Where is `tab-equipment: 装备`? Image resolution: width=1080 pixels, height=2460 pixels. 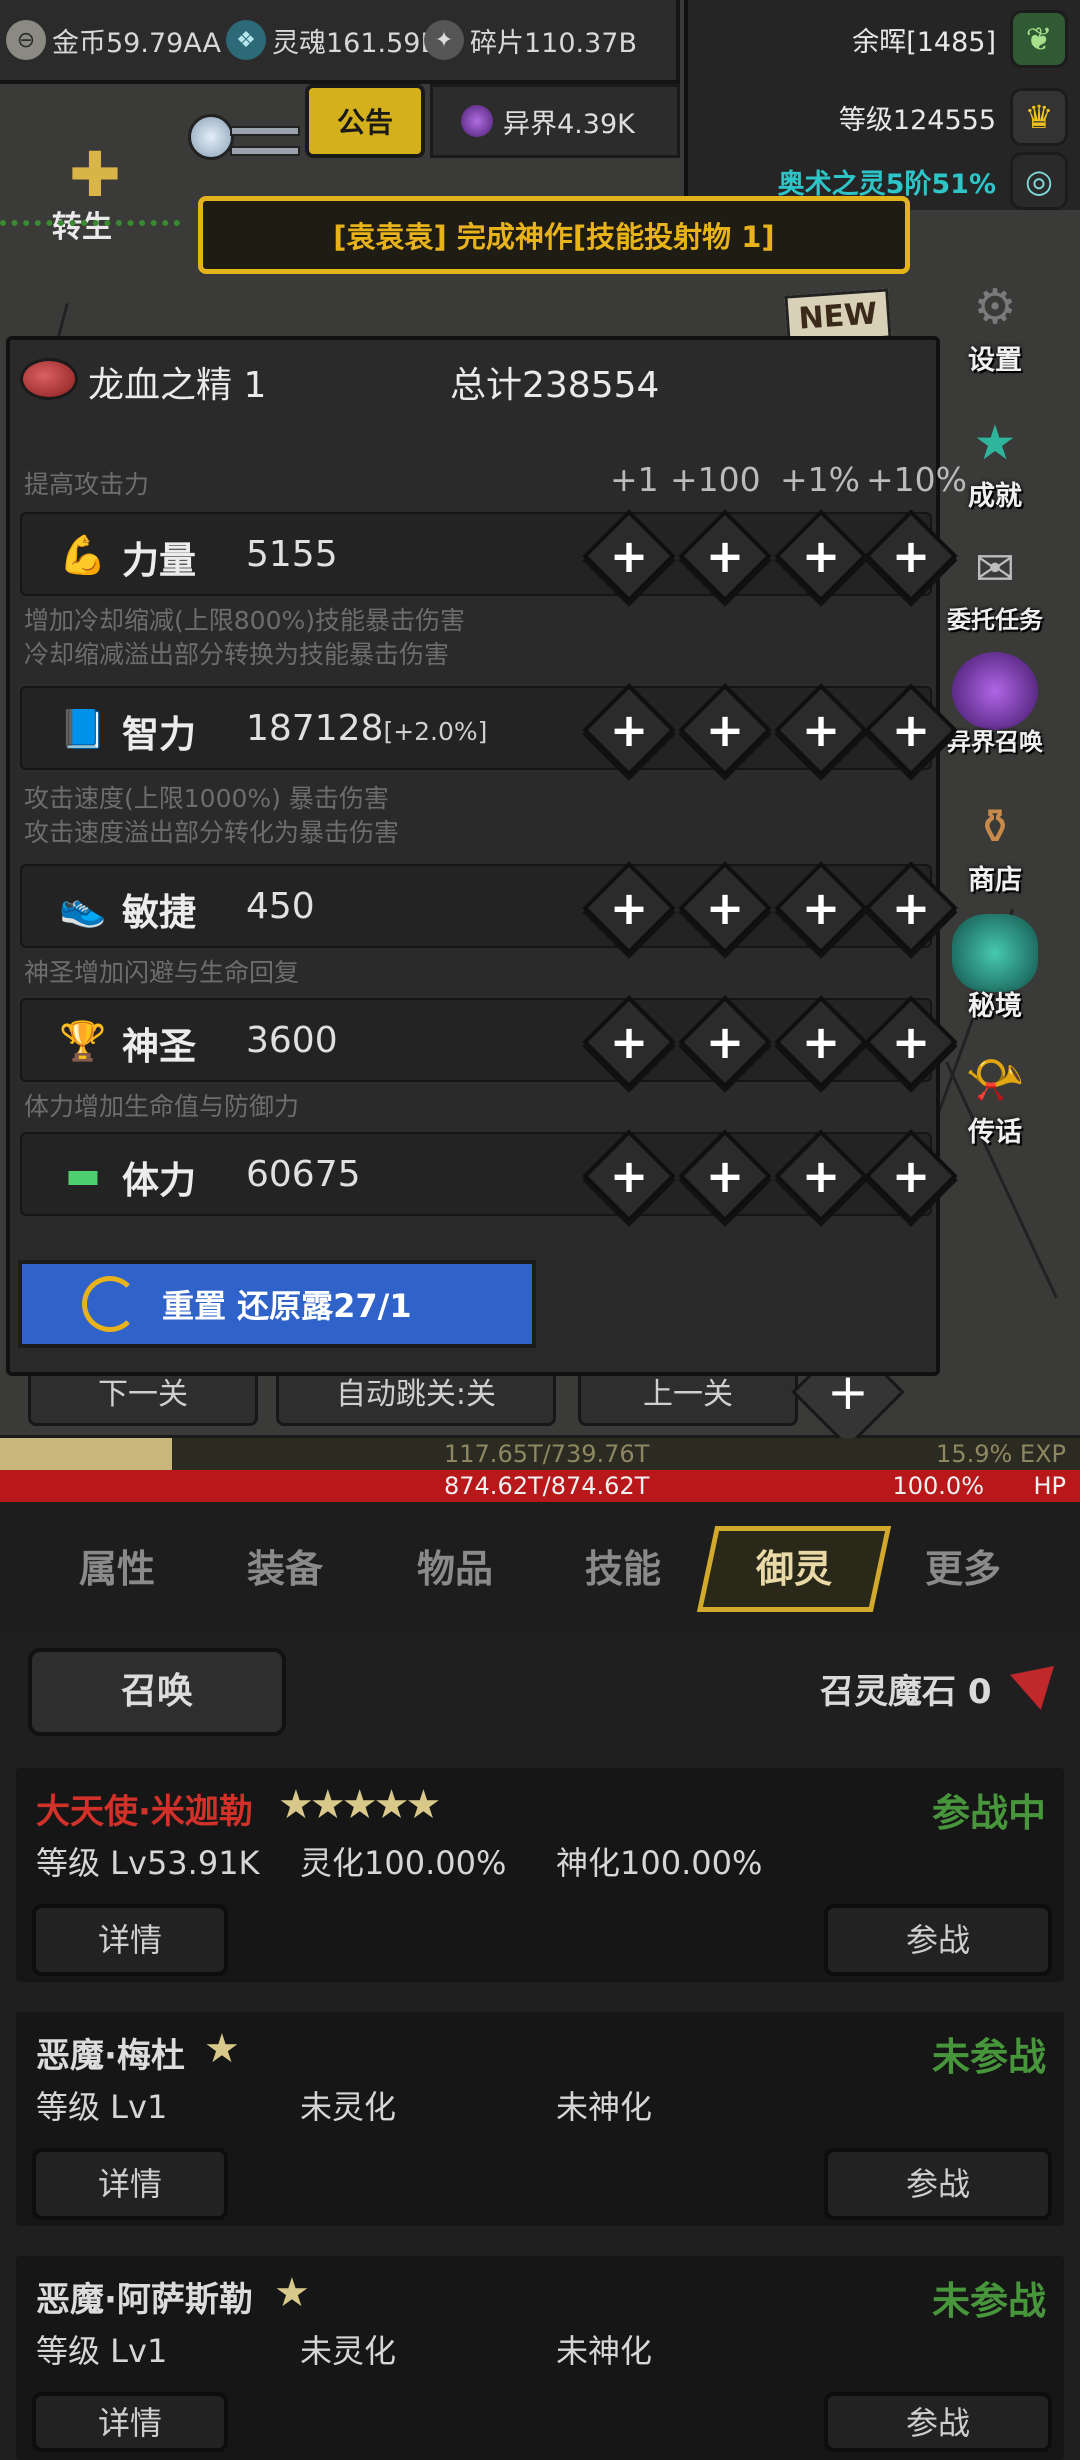
tab-equipment: 装备 is located at coordinates (285, 1569).